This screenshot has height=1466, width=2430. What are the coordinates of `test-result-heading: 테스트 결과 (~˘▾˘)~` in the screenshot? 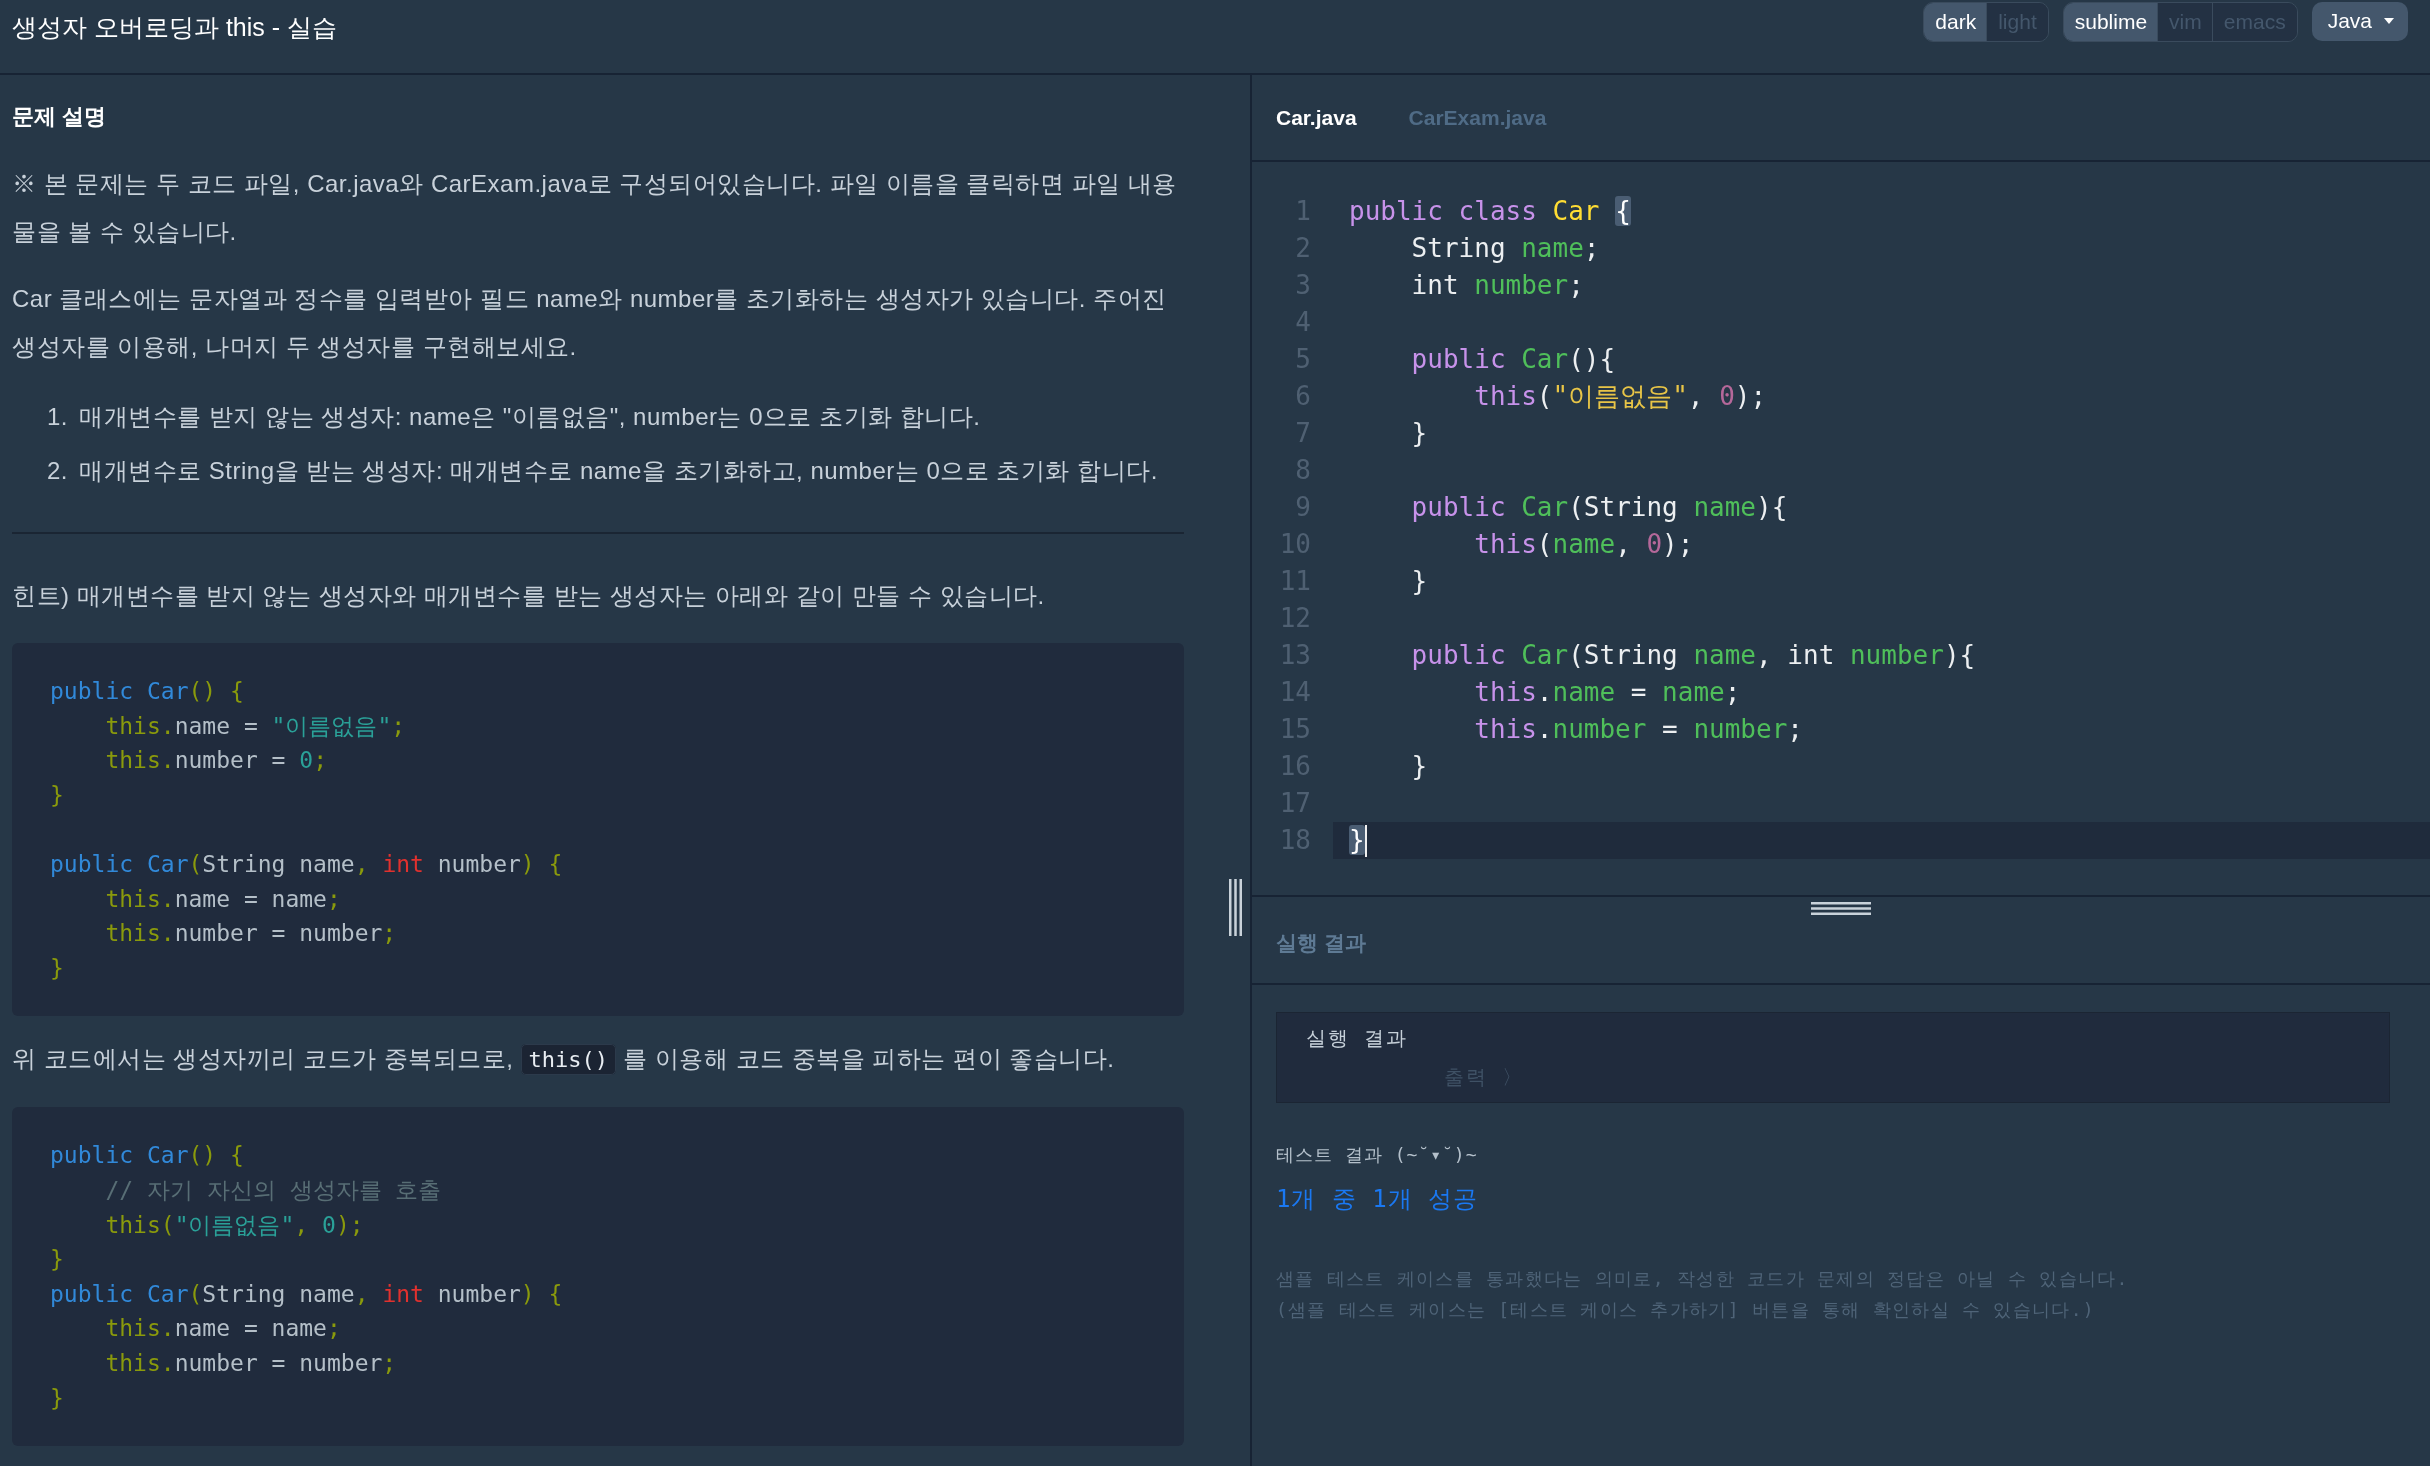 It's located at (1377, 1154).